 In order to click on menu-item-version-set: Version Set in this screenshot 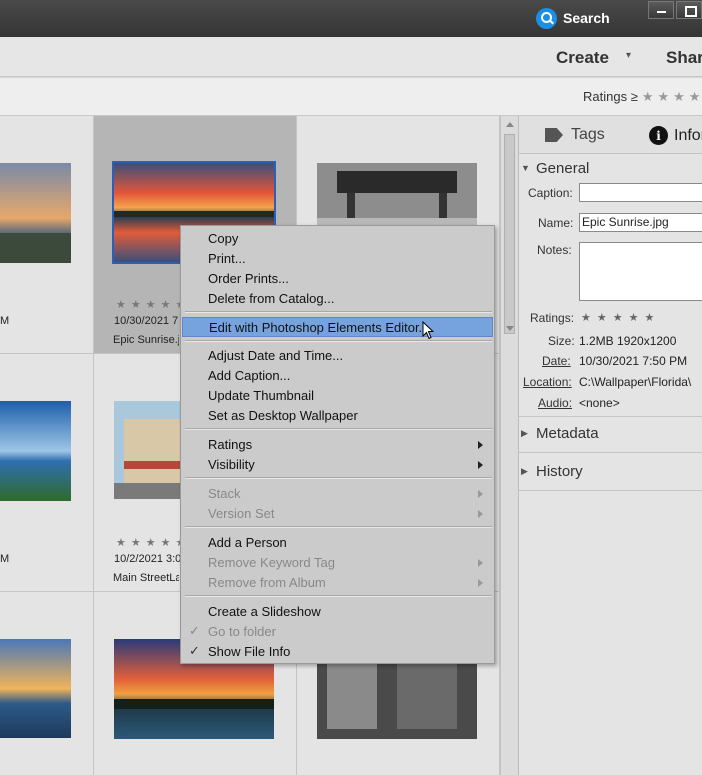, I will do `click(337, 514)`.